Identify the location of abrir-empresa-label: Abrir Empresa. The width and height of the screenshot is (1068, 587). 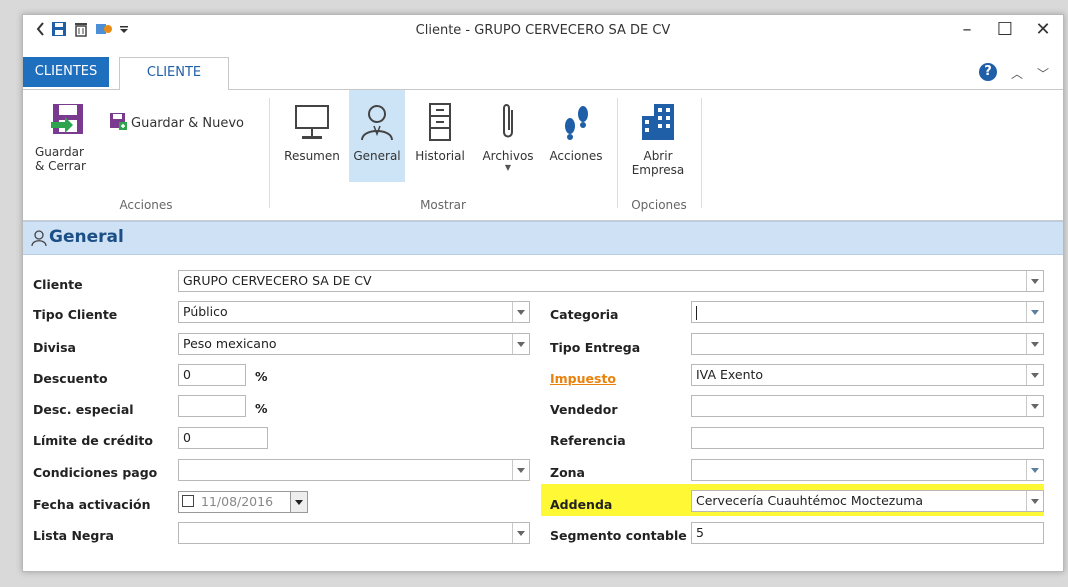
(658, 163).